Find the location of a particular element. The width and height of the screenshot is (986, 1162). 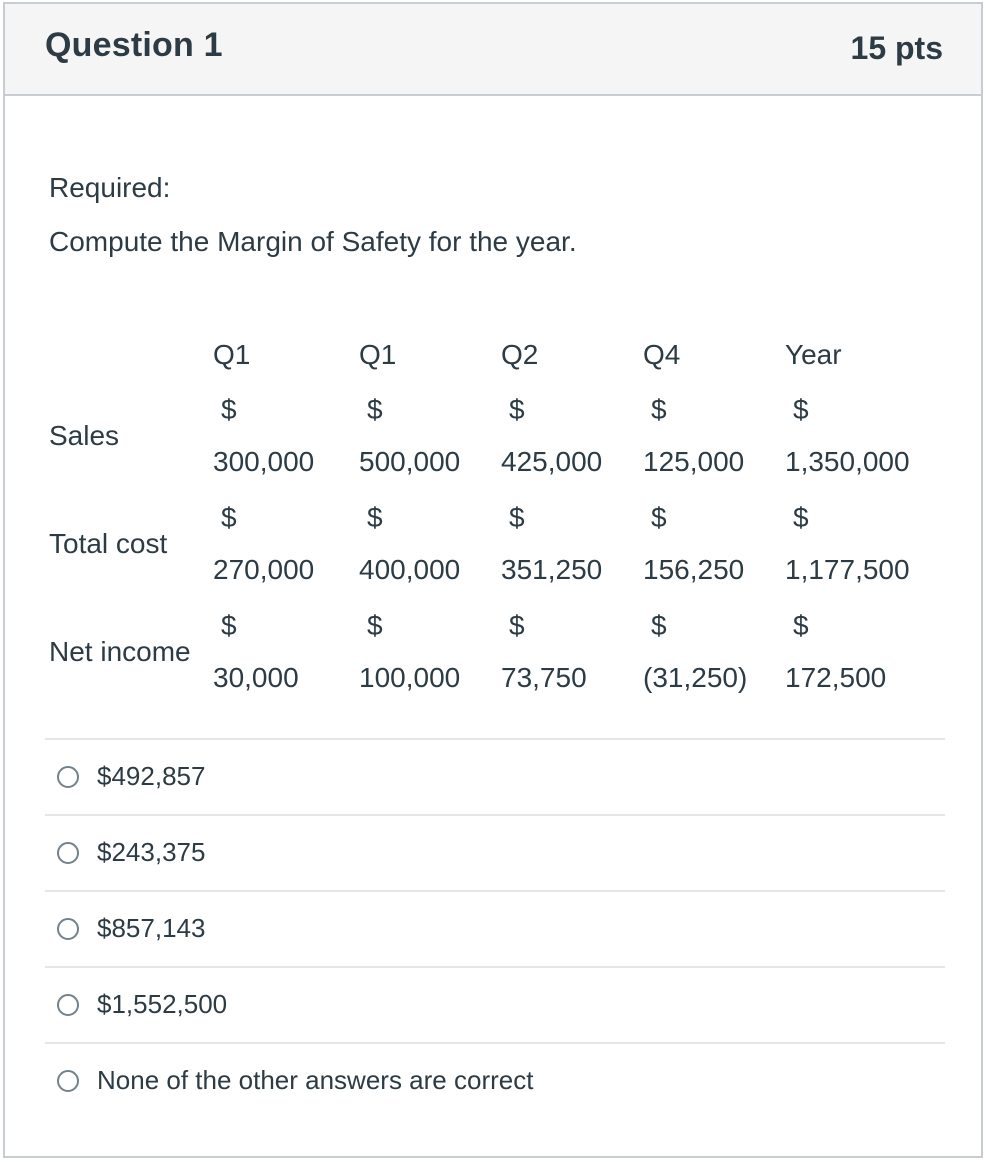

header-cell-empty is located at coordinates (131, 355).